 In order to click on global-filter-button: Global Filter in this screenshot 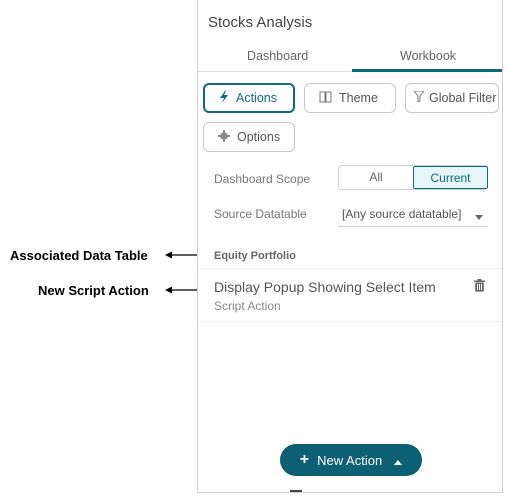, I will do `click(452, 98)`.